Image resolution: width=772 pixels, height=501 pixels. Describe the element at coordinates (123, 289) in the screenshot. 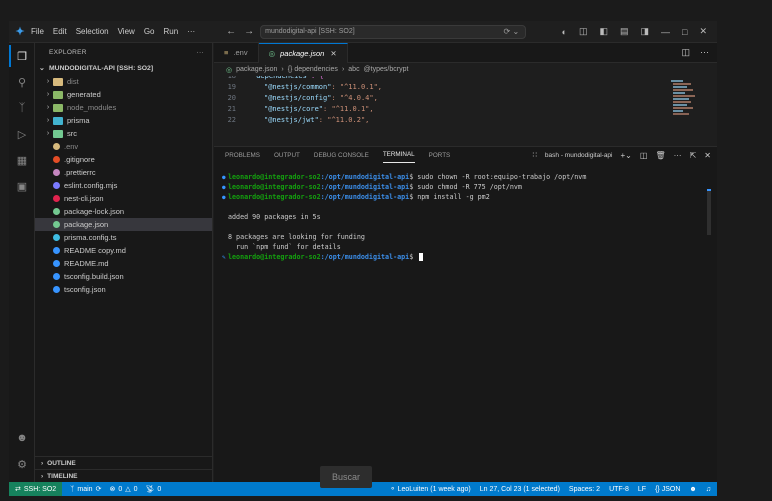

I see `tree-file: tsconfig.json` at that location.